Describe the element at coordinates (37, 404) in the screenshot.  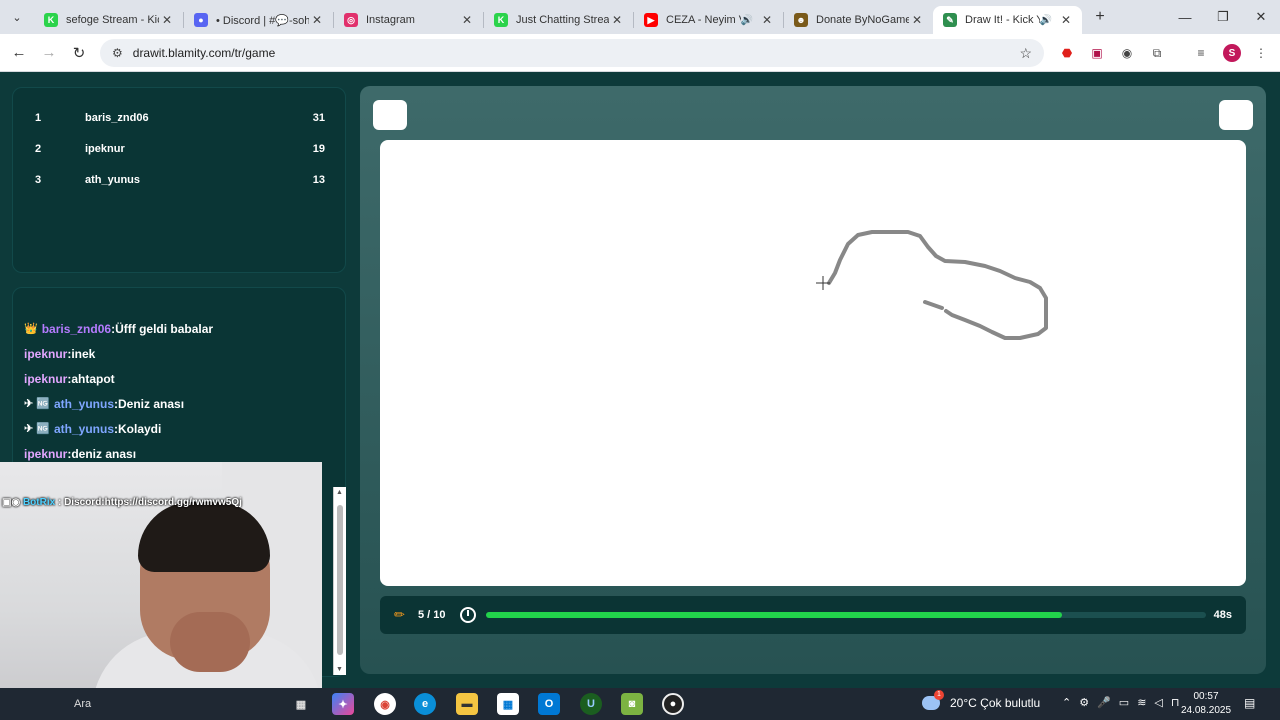
I see `user-badge-icon: ✈ 🆖` at that location.